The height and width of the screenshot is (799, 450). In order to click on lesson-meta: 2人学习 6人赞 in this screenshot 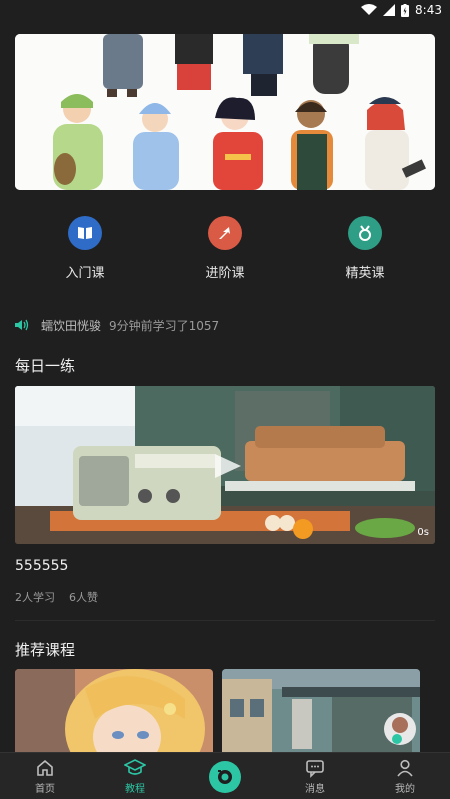, I will do `click(56, 597)`.